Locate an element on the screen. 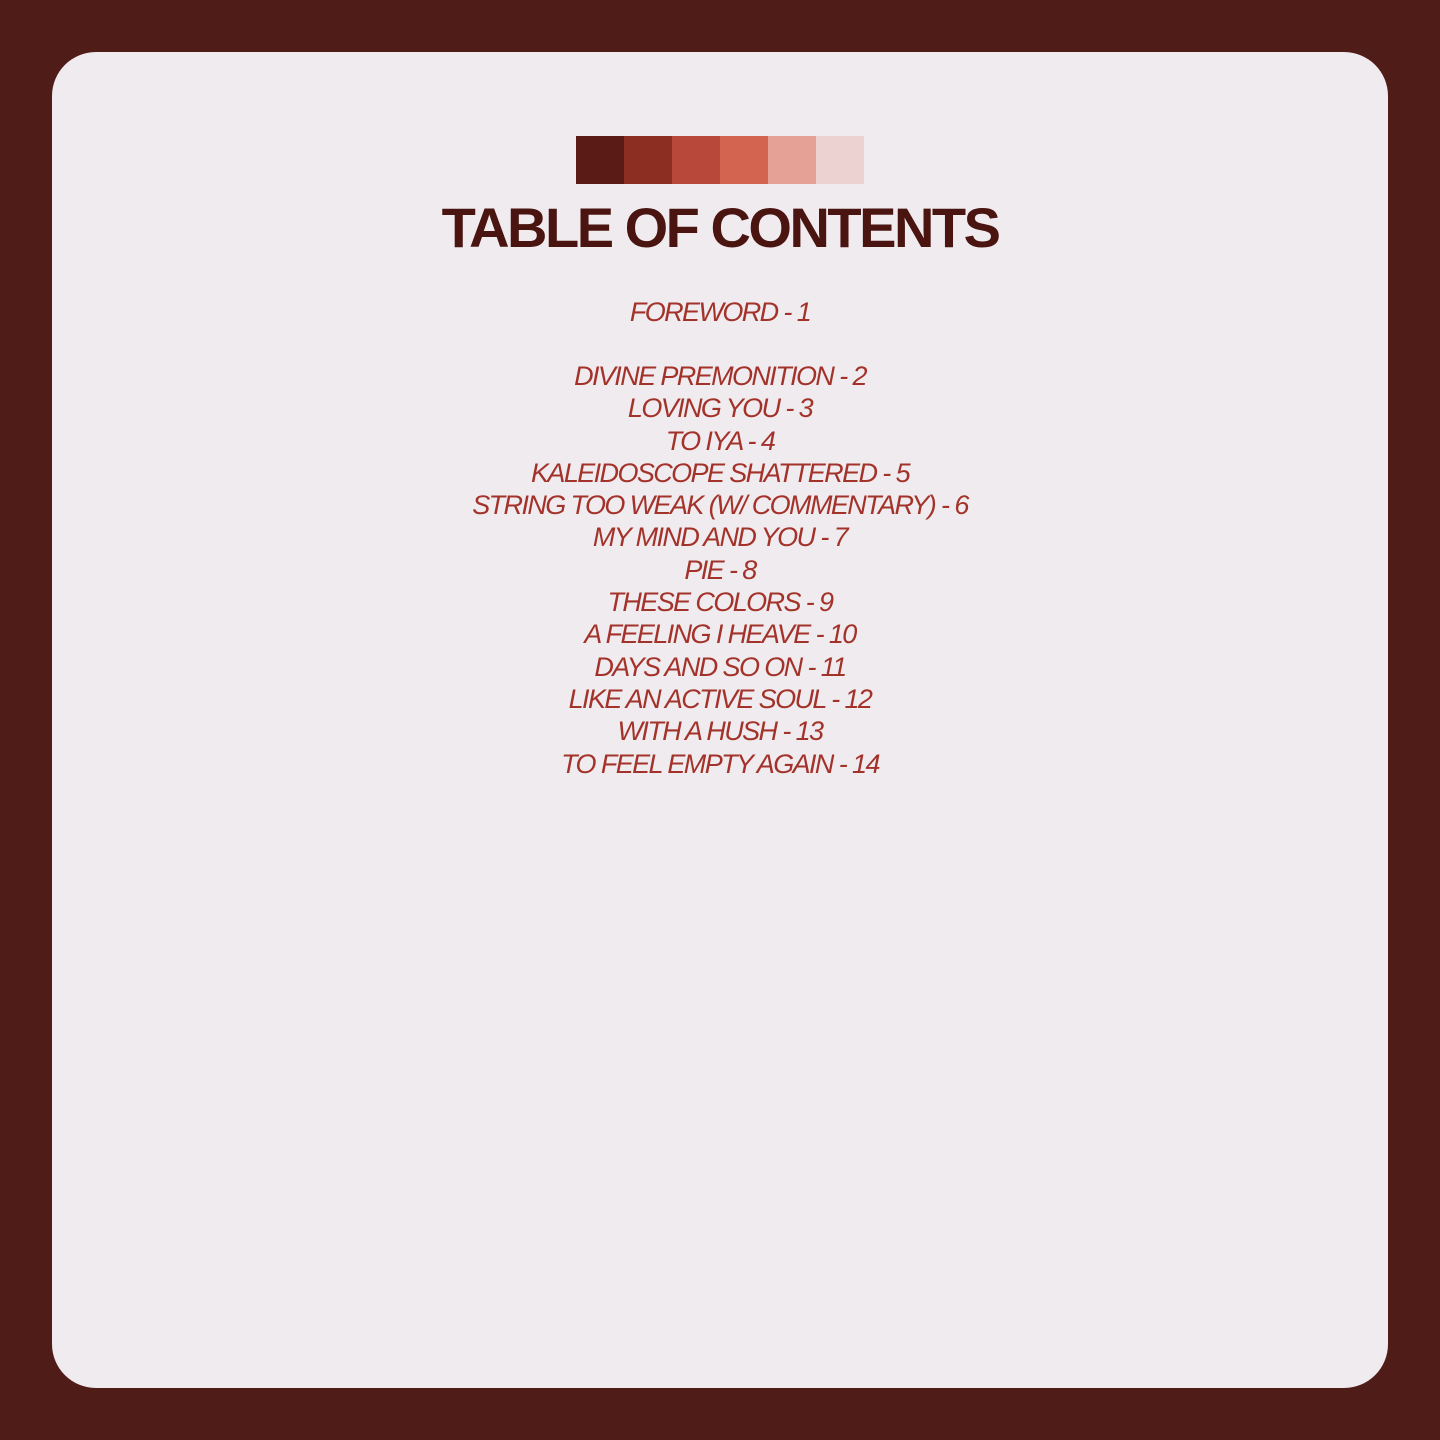 The height and width of the screenshot is (1440, 1440). color-palette-strip is located at coordinates (720, 160).